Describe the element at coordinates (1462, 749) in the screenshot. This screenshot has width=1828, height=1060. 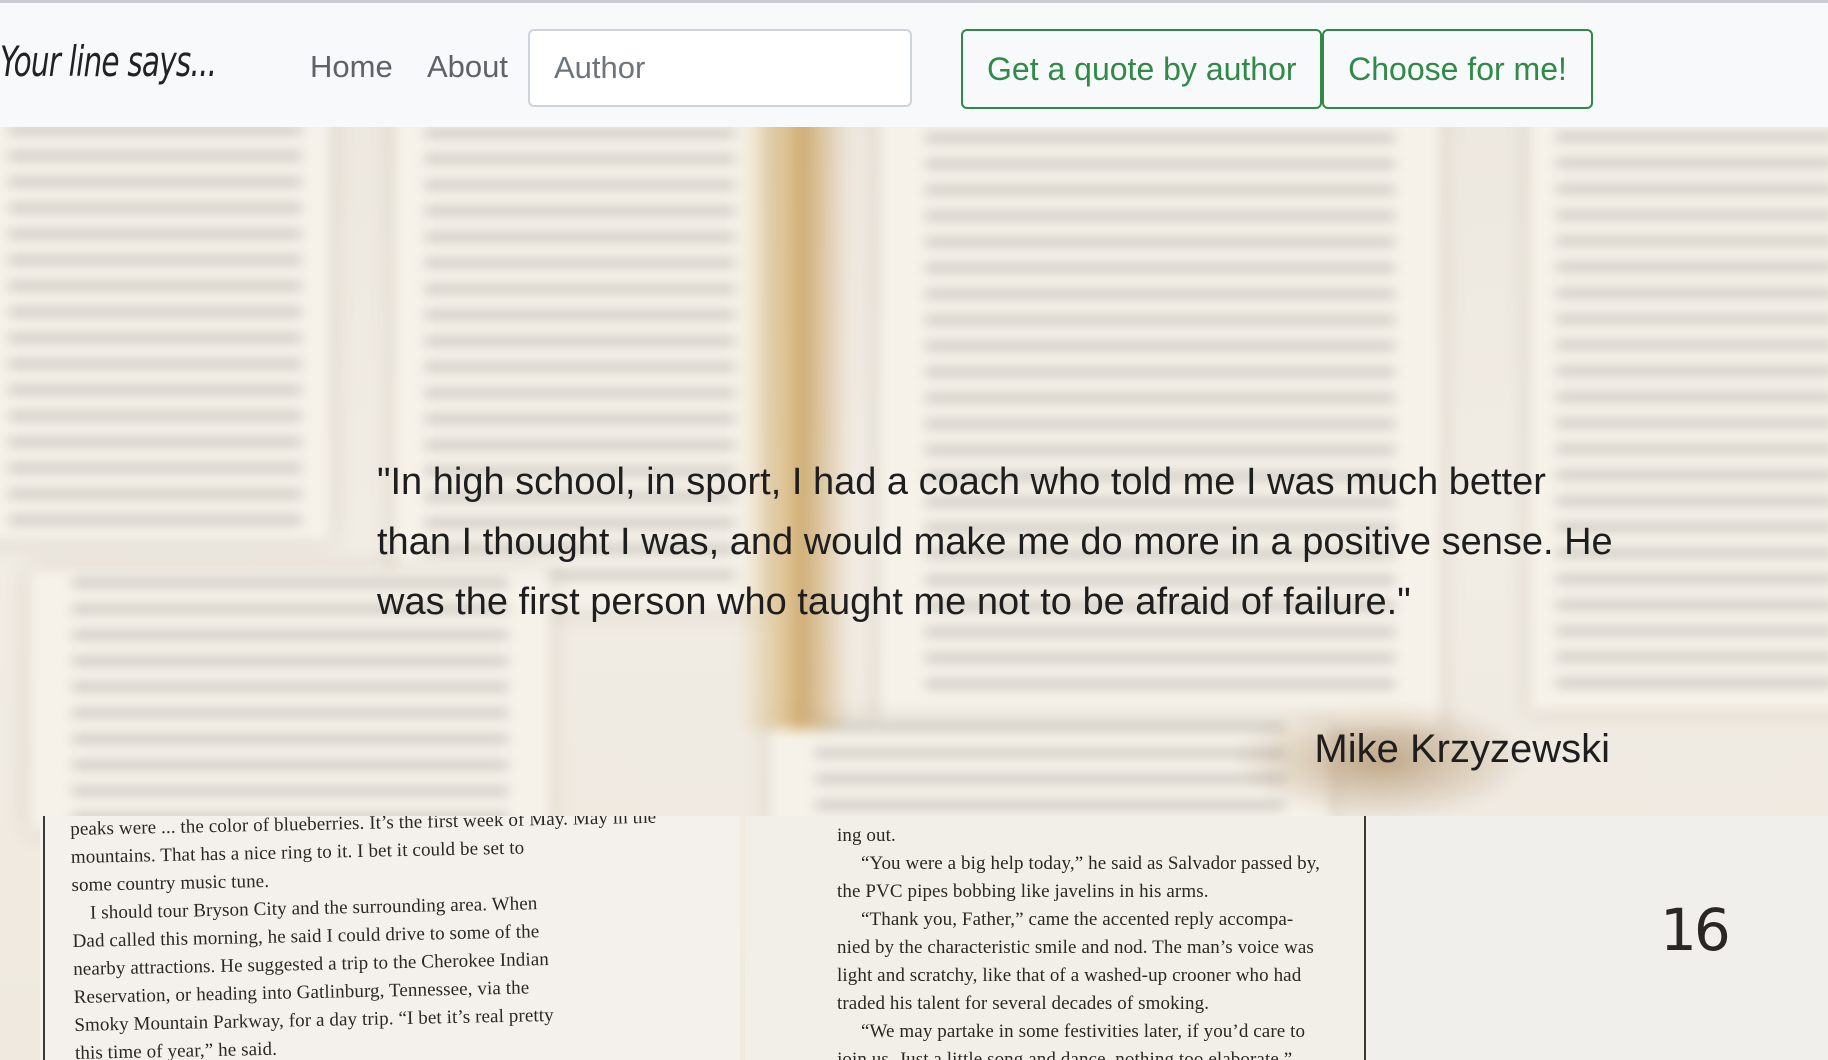
I see `quote-author: Mike Krzyzewski` at that location.